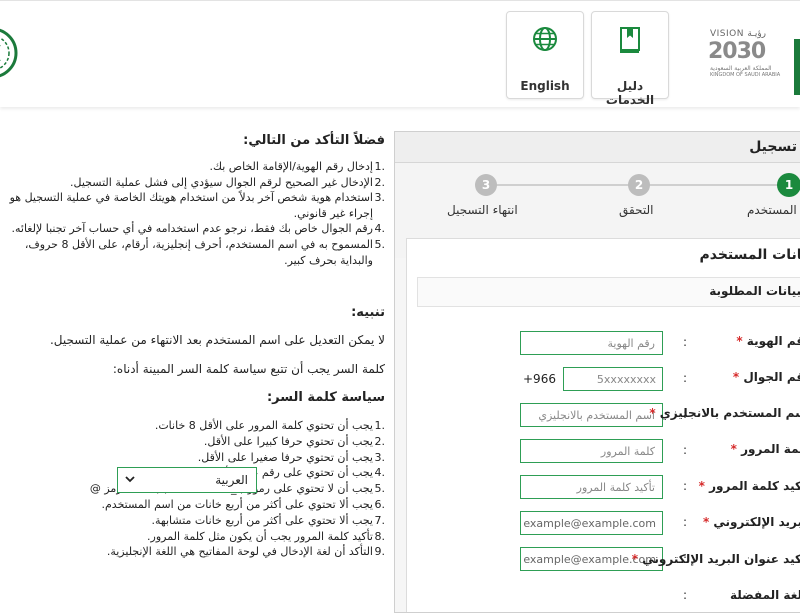  Describe the element at coordinates (724, 413) in the screenshot. I see `username-label: اسم المستخدم بالانجليزي *` at that location.